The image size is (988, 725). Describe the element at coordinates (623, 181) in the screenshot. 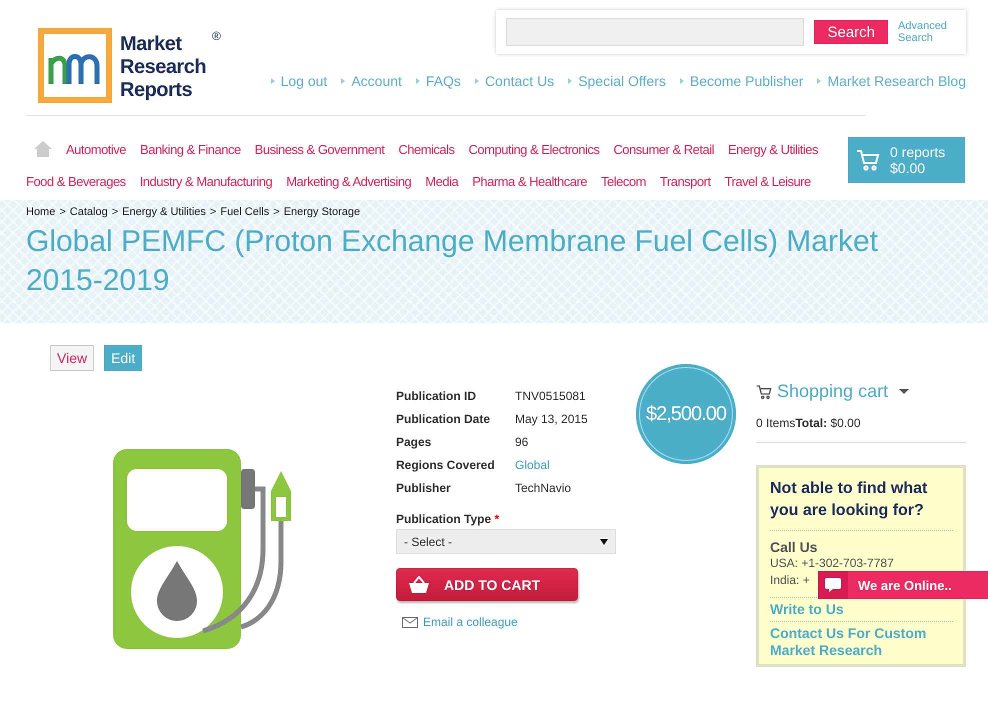

I see `category-link: Telecom` at that location.